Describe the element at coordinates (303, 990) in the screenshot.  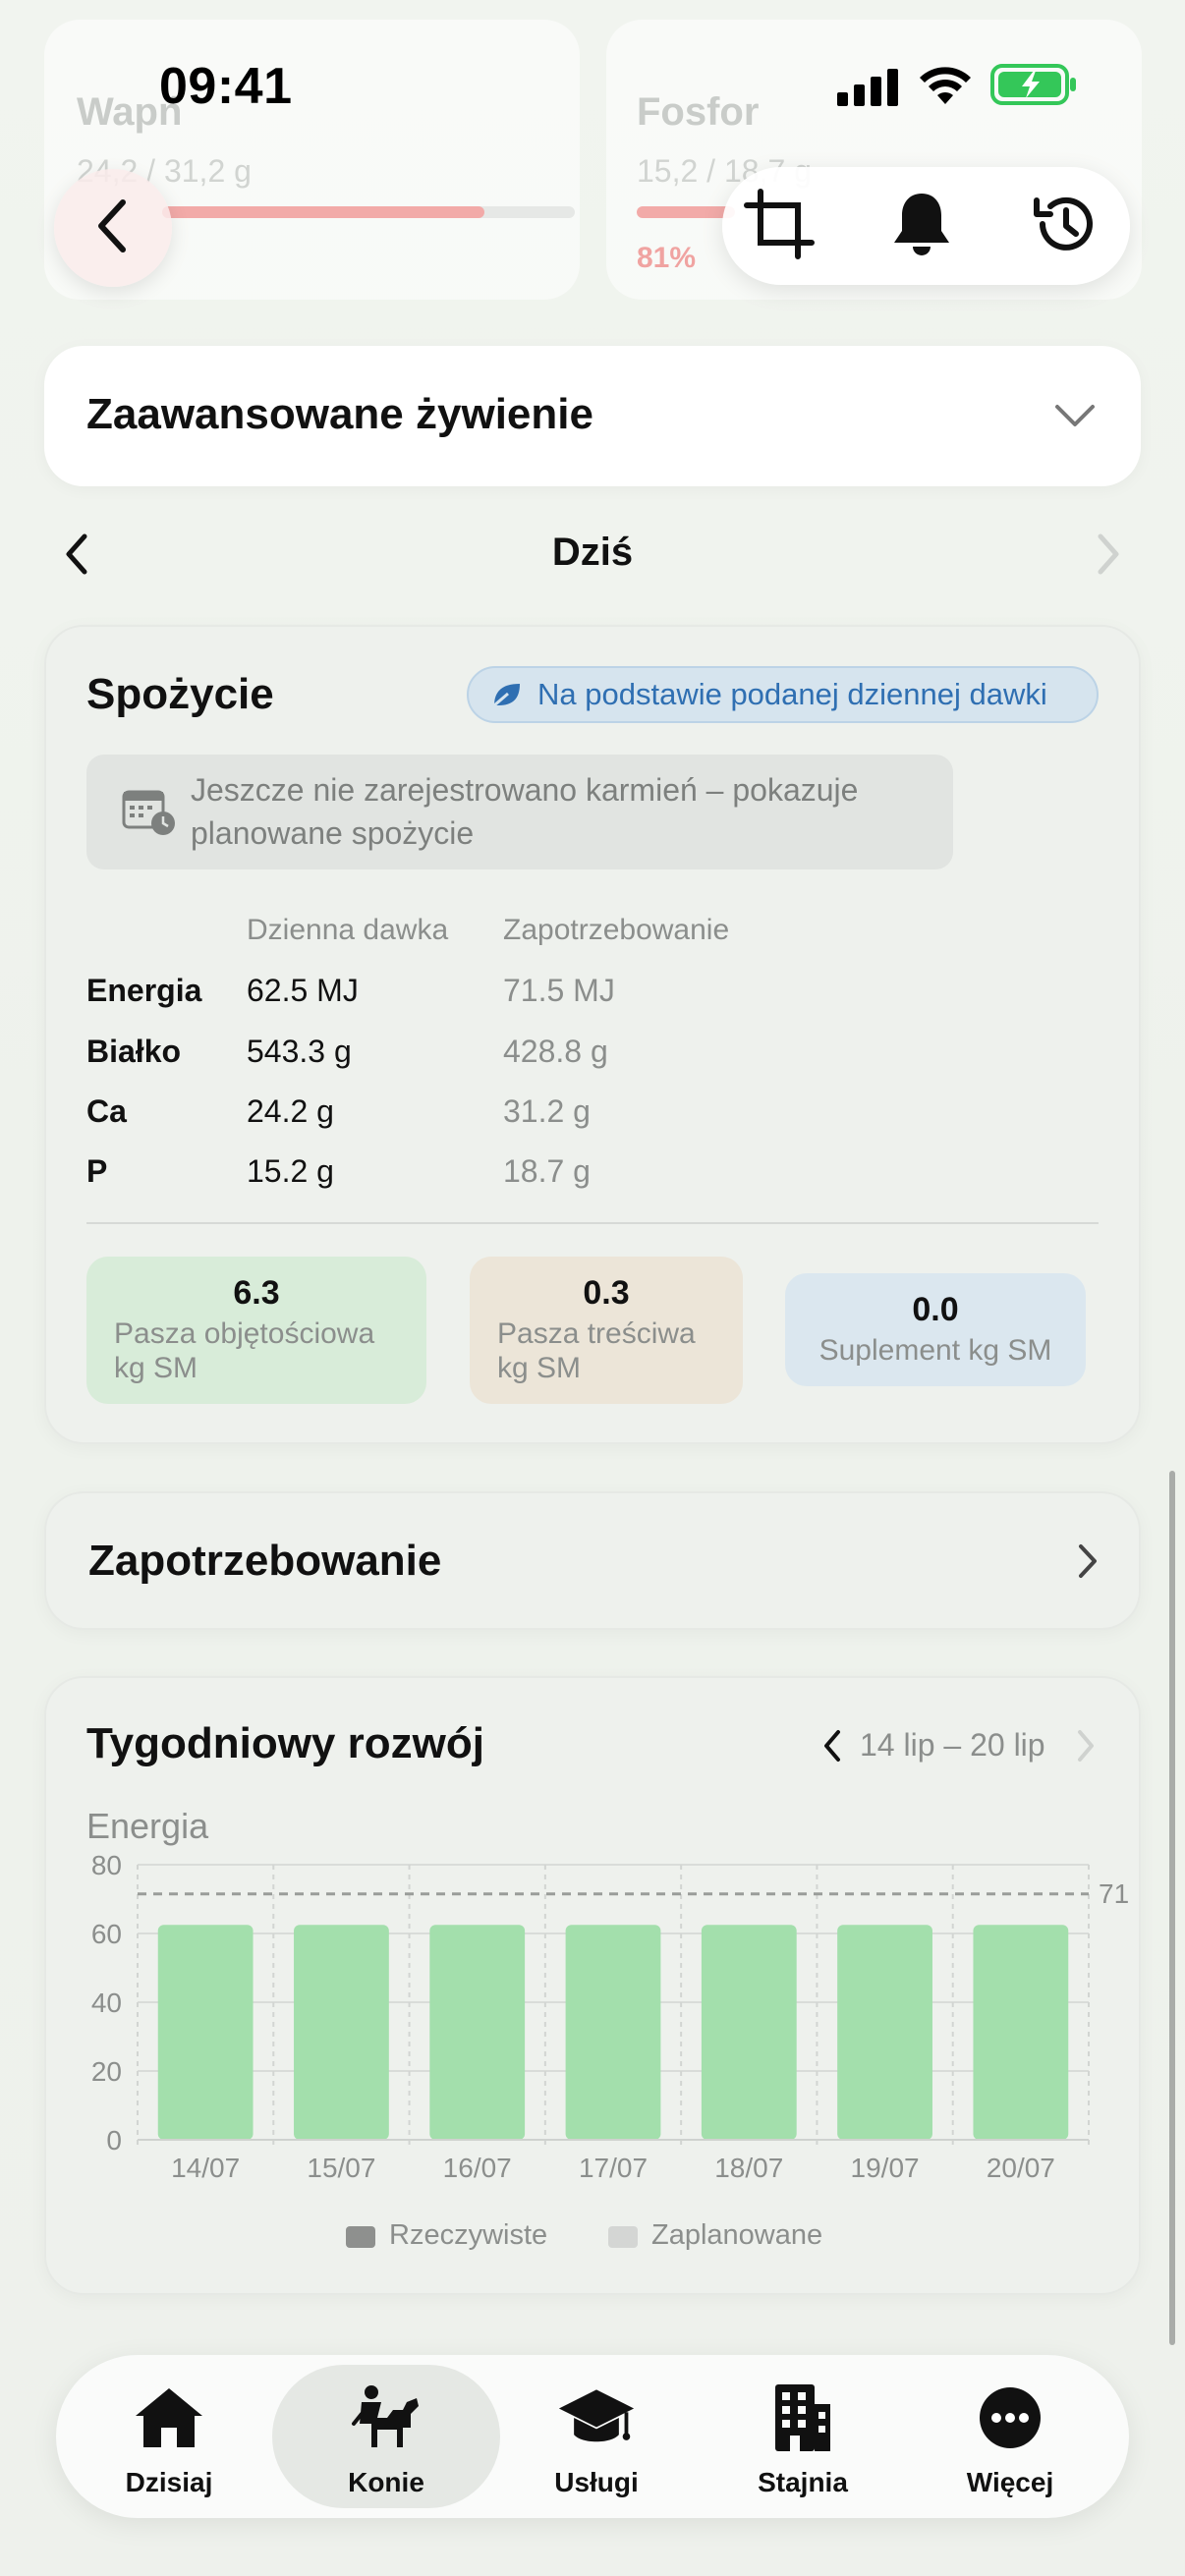
I see `row-daily-energy: 62.5 MJ` at that location.